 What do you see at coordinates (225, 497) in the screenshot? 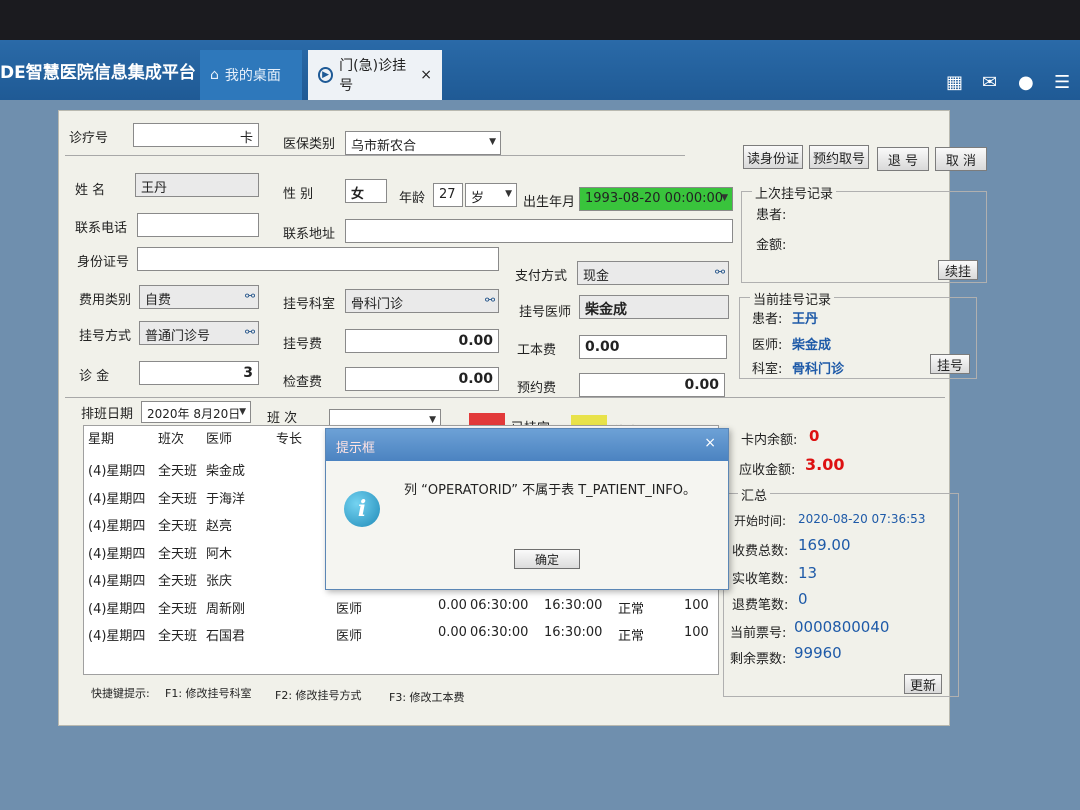
I see `grid-cell-doctor: 于海洋` at bounding box center [225, 497].